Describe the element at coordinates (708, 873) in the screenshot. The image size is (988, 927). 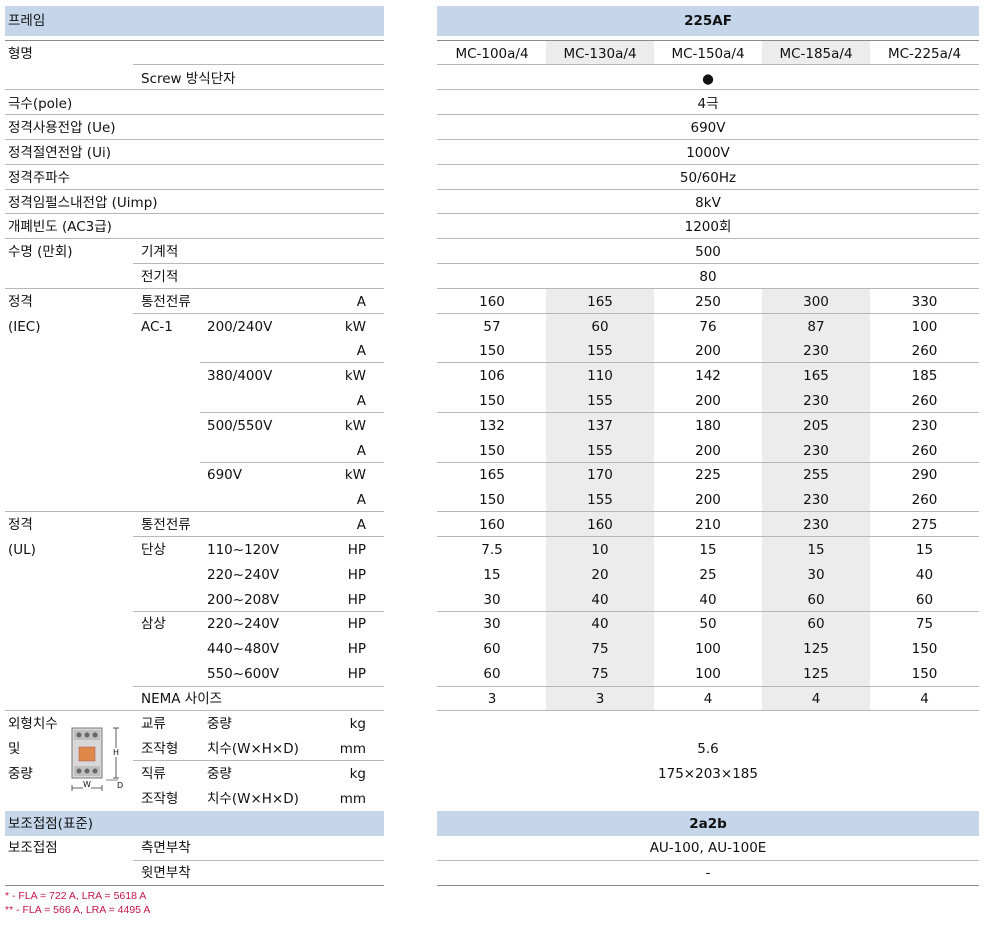
I see `aux-rear-value: -` at that location.